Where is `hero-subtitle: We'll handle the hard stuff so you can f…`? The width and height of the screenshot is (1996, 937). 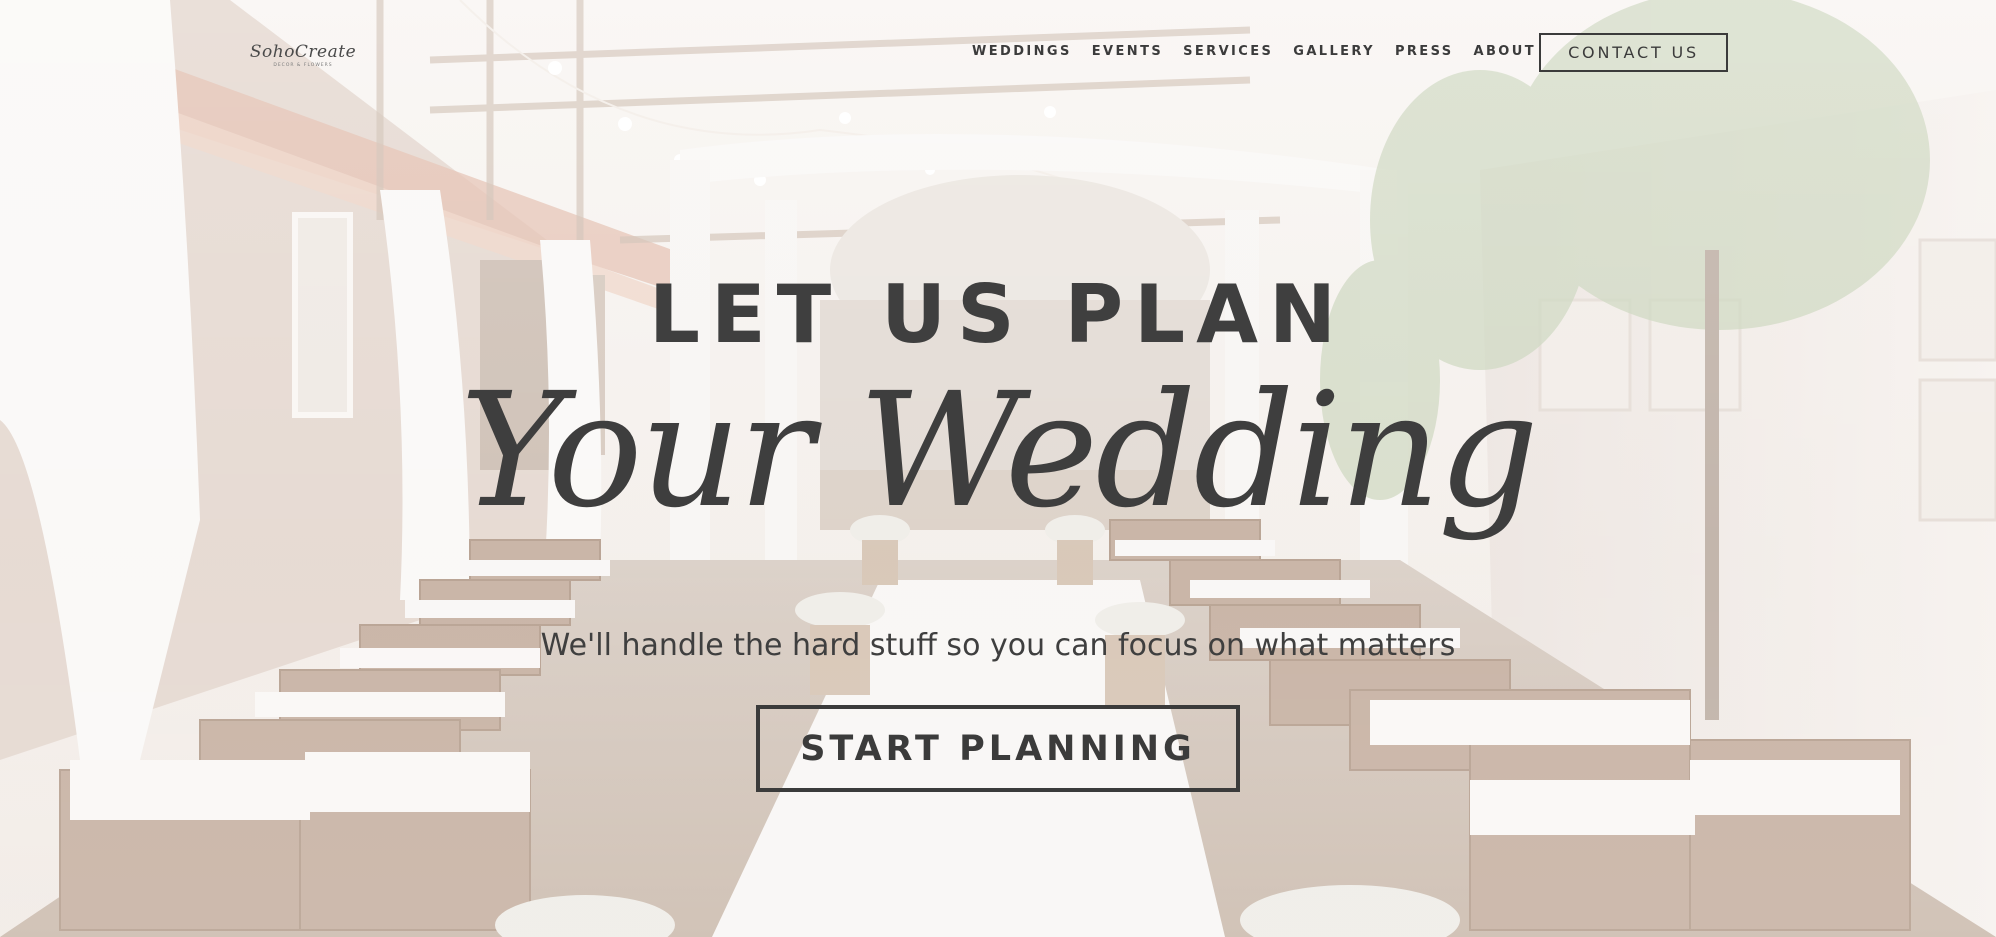
hero-subtitle: We'll handle the hard stuff so you can f… is located at coordinates (998, 645).